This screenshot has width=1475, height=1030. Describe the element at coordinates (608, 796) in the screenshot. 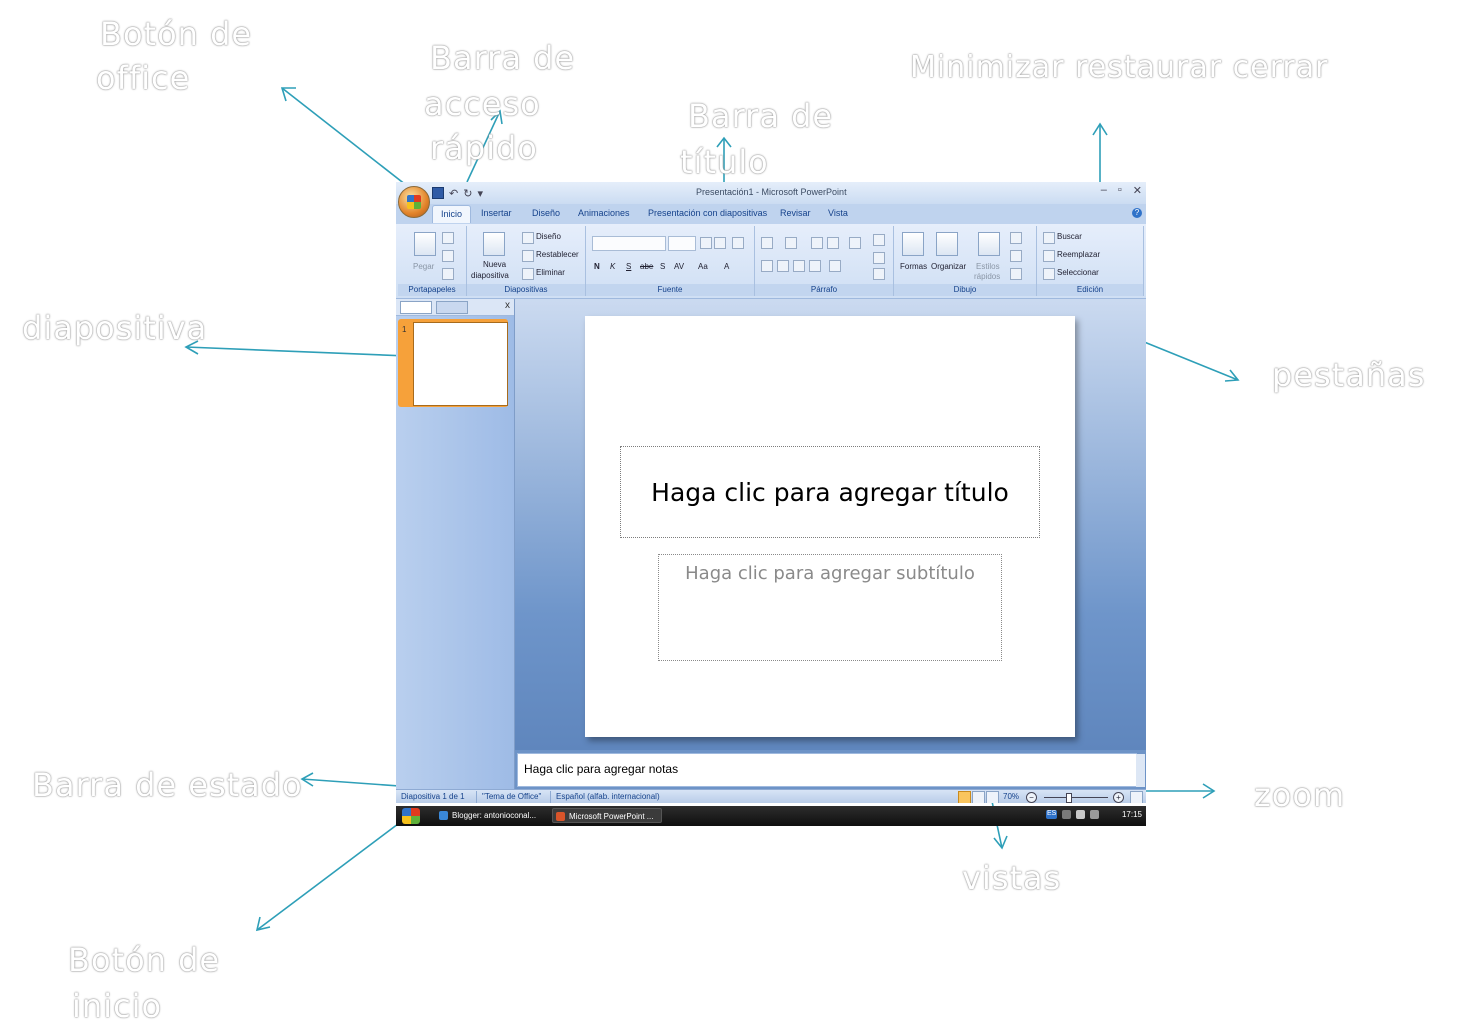

I see `status-language: Español (alfab. internacional)` at that location.